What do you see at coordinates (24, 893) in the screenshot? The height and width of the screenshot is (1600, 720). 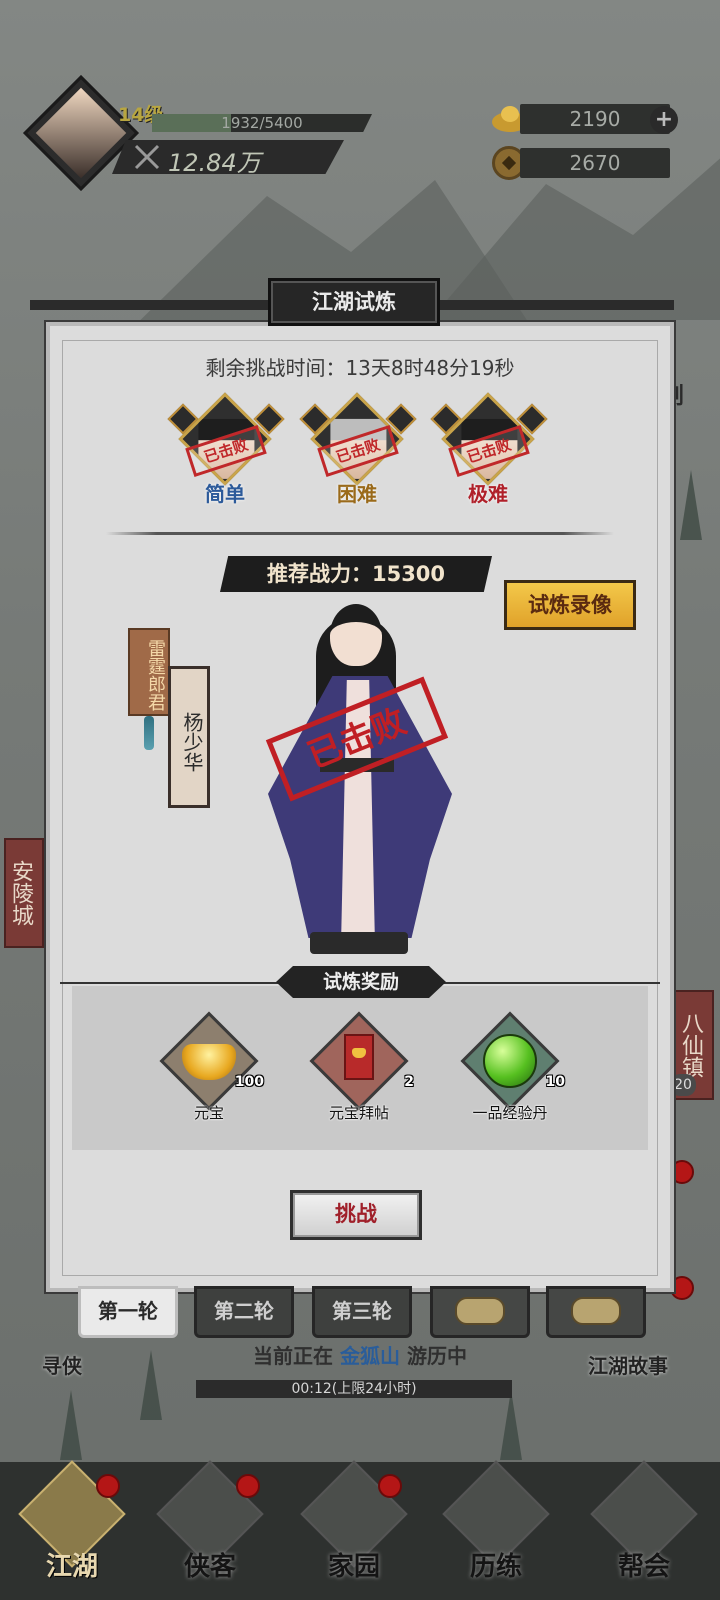 I see `map-city-anling: 安陵城` at bounding box center [24, 893].